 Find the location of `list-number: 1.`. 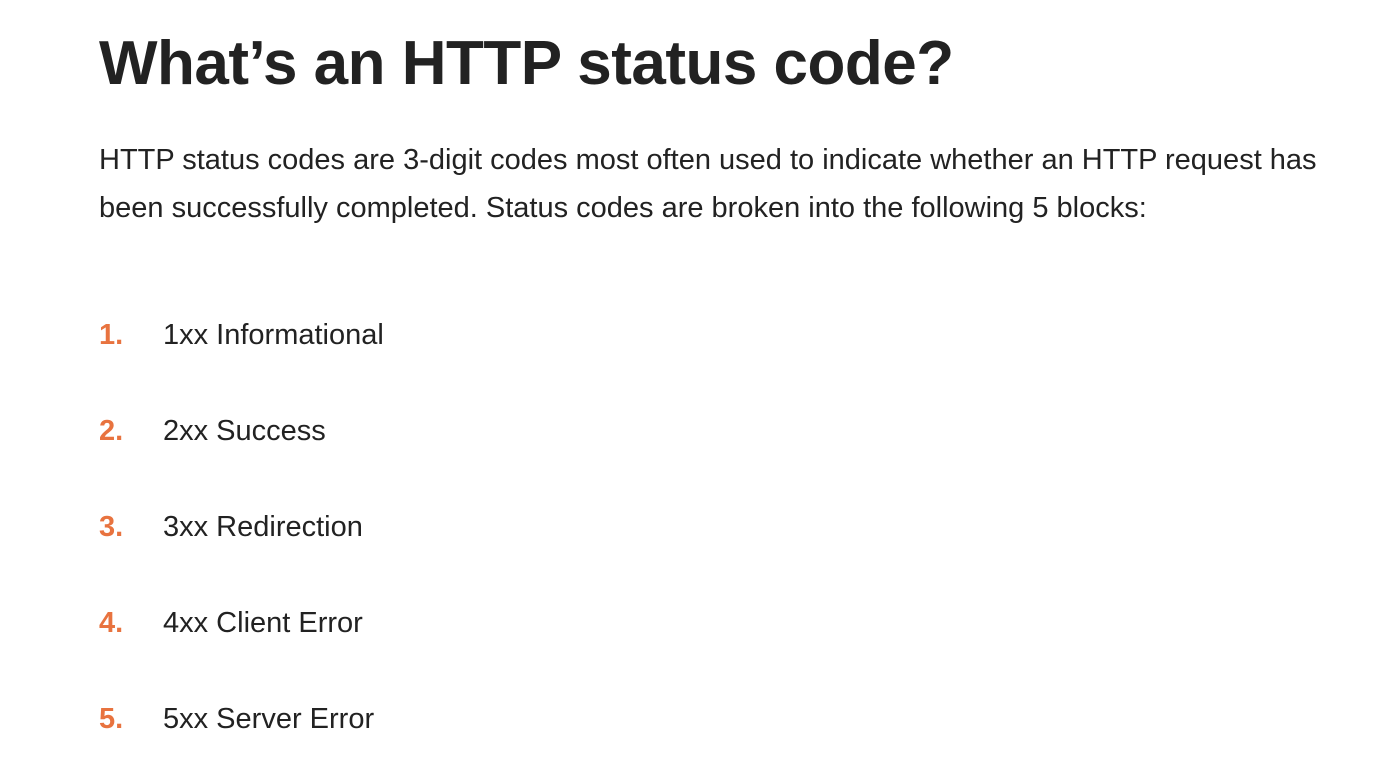

list-number: 1. is located at coordinates (111, 335).